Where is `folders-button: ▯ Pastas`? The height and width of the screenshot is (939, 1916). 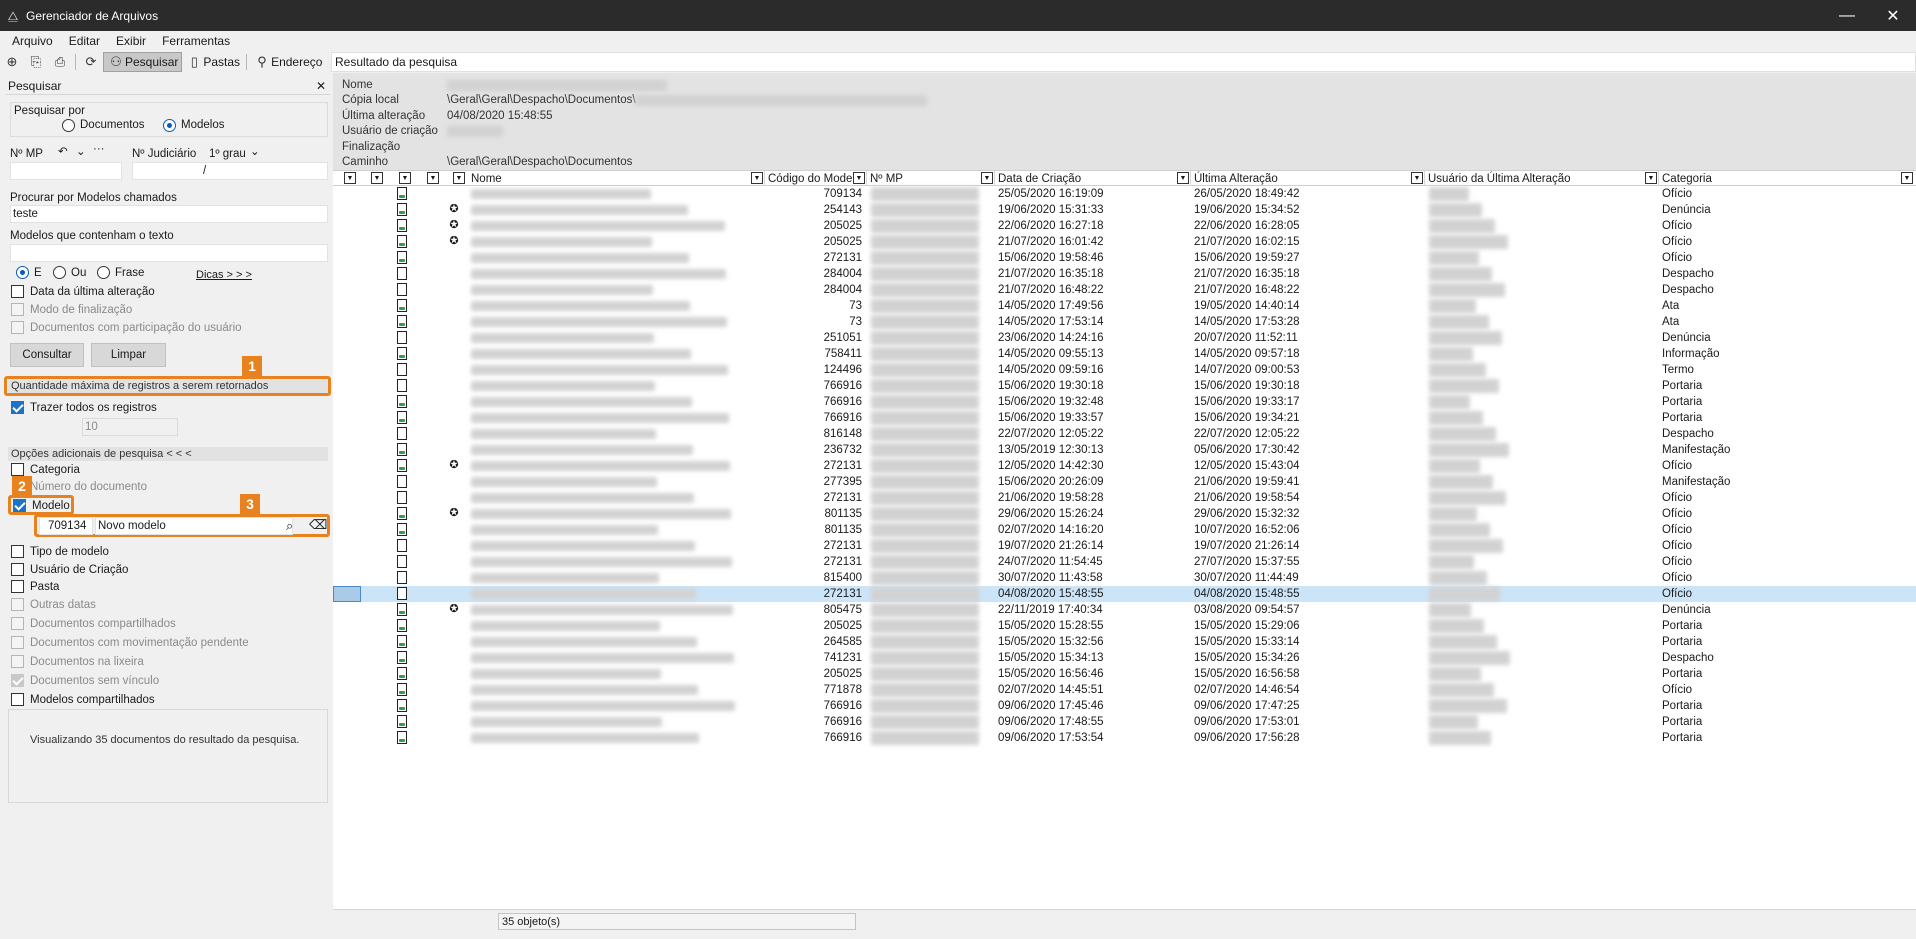
folders-button: ▯ Pastas is located at coordinates (212, 62).